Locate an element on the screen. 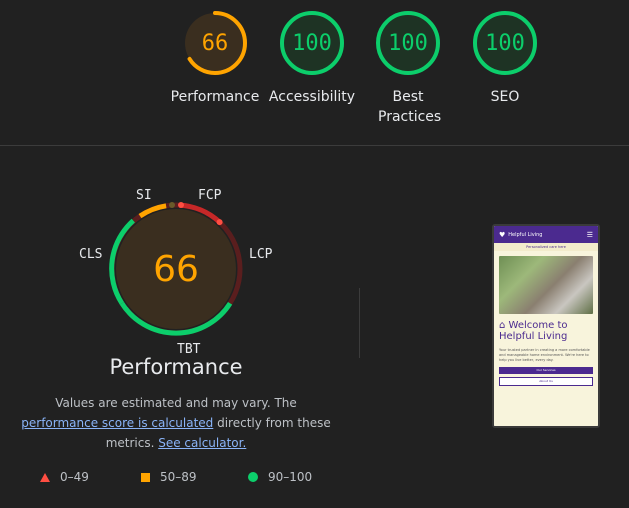 The width and height of the screenshot is (629, 508). legend-range: 90–100 is located at coordinates (290, 477).